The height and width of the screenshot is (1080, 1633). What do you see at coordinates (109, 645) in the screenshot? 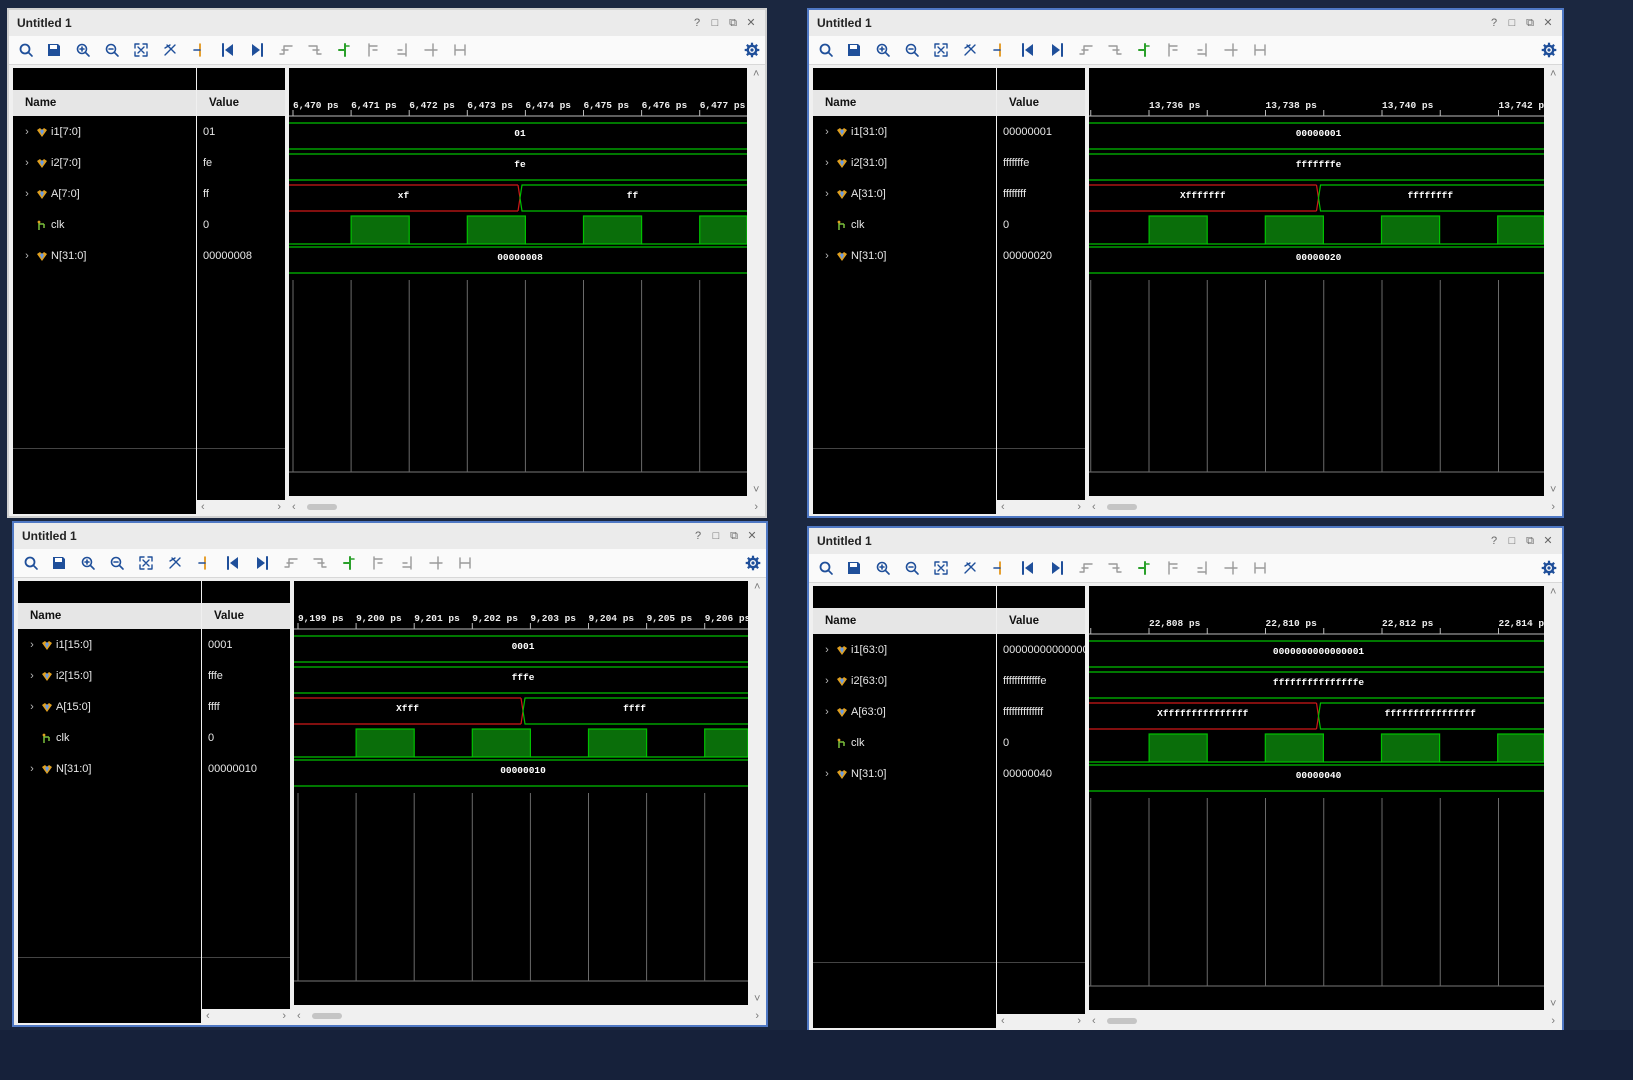
I see `signal-row: › i1[15:0]` at bounding box center [109, 645].